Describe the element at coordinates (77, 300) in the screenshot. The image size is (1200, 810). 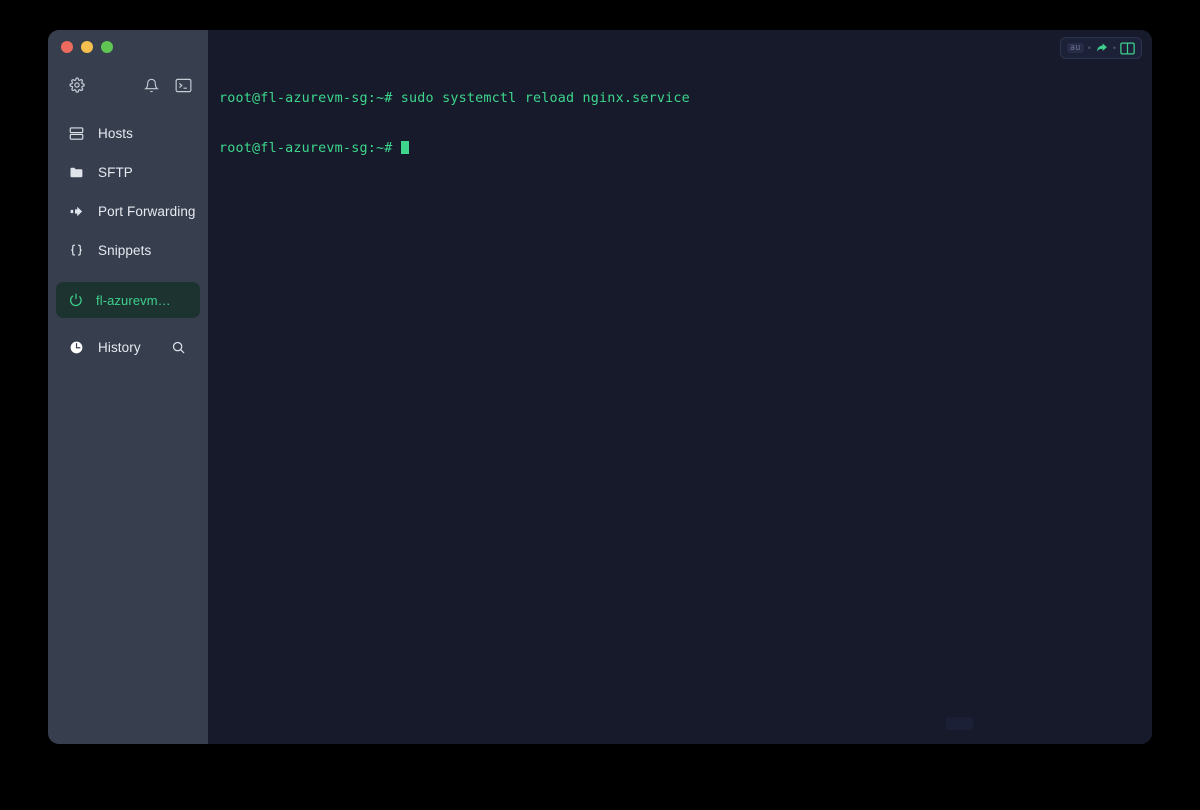
I see `session-active-icon` at that location.